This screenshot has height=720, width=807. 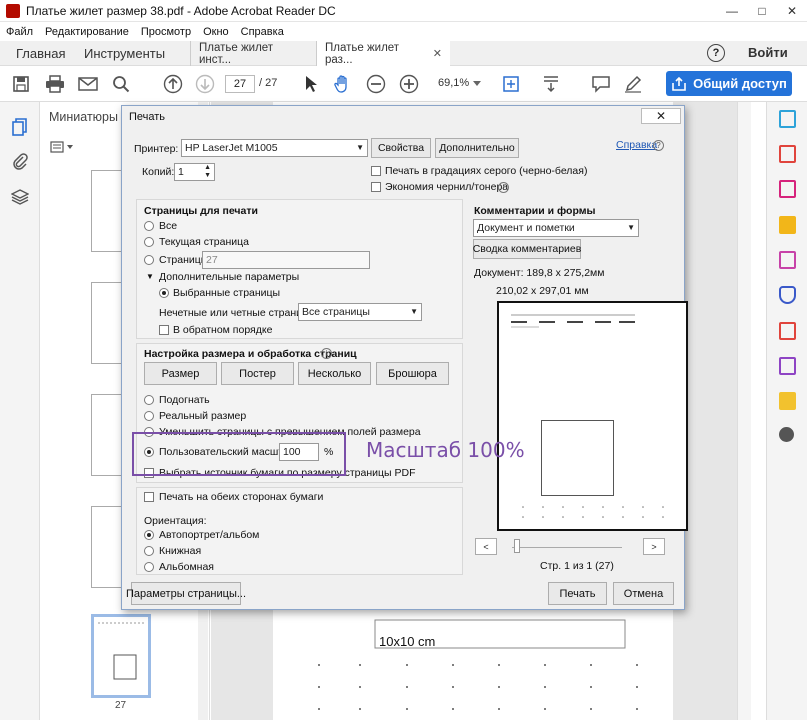 What do you see at coordinates (149, 535) in the screenshot?
I see `auto-orientation-radio` at bounding box center [149, 535].